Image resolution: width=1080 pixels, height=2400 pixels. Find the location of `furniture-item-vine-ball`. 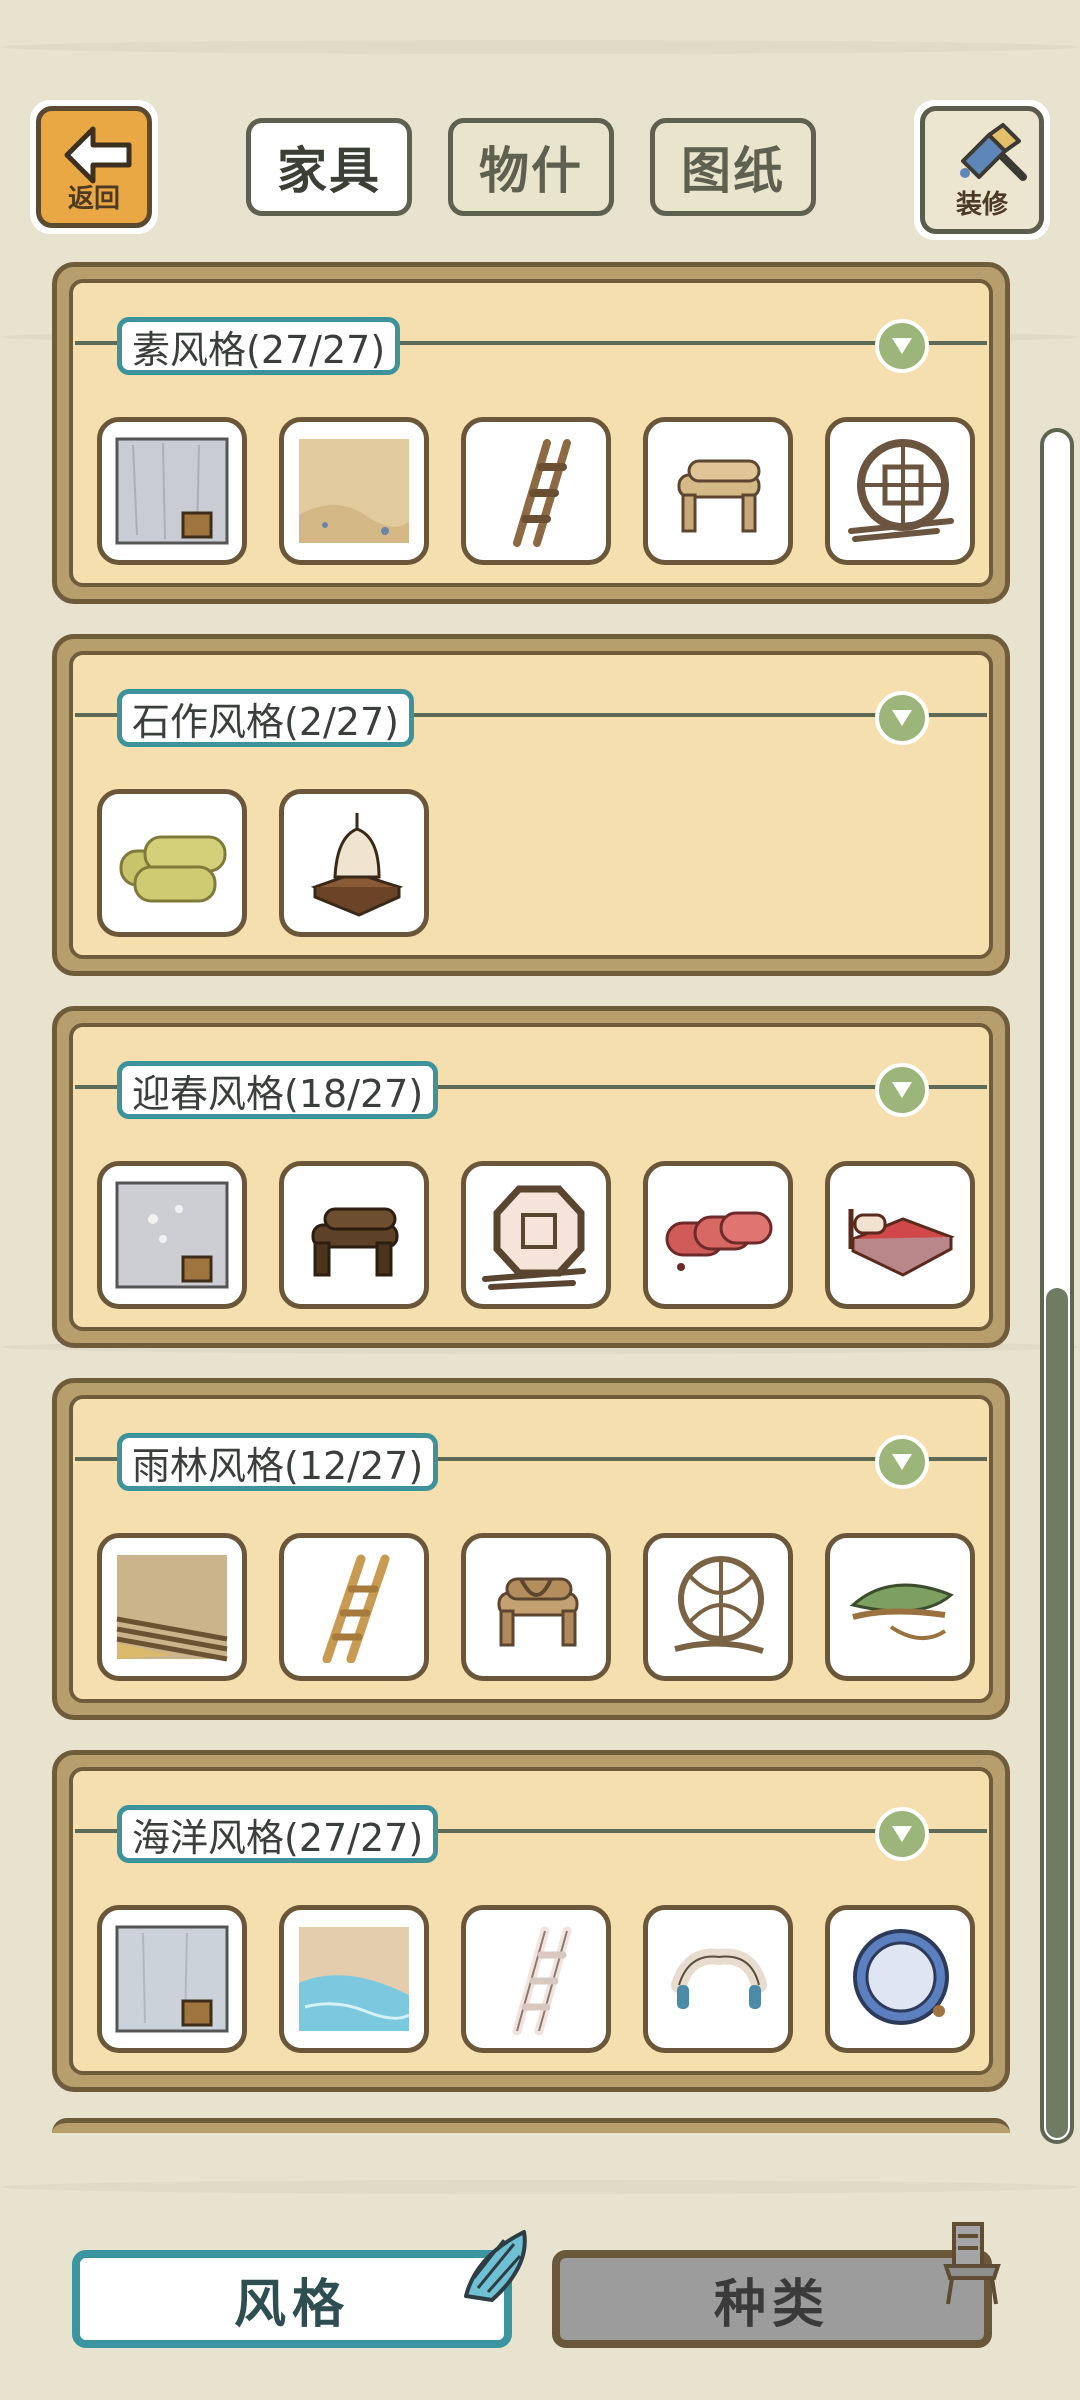

furniture-item-vine-ball is located at coordinates (718, 1607).